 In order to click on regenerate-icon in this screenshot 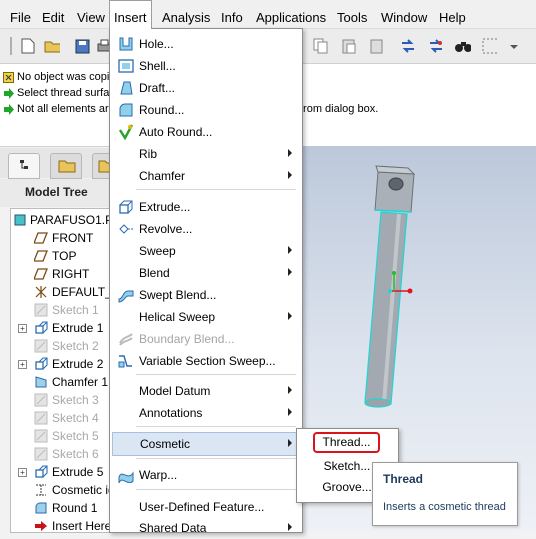, I will do `click(408, 46)`.